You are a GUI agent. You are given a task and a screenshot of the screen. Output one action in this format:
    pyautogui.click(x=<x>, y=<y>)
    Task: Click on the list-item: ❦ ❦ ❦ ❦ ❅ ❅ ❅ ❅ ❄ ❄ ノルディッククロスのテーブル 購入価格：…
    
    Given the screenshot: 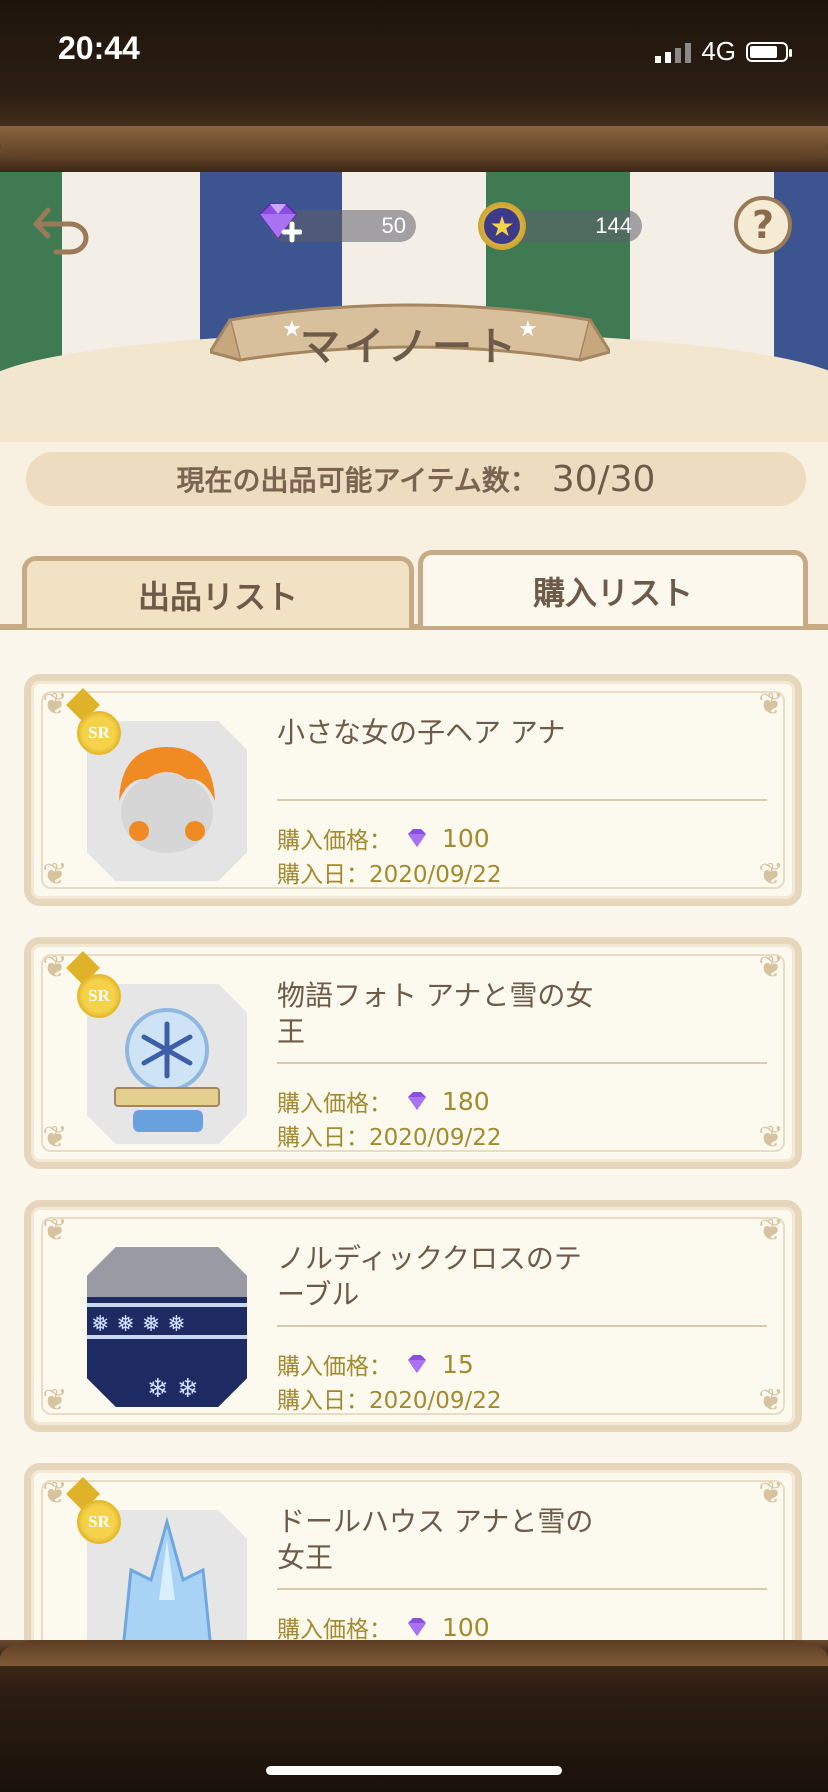 What is the action you would take?
    pyautogui.click(x=413, y=1316)
    